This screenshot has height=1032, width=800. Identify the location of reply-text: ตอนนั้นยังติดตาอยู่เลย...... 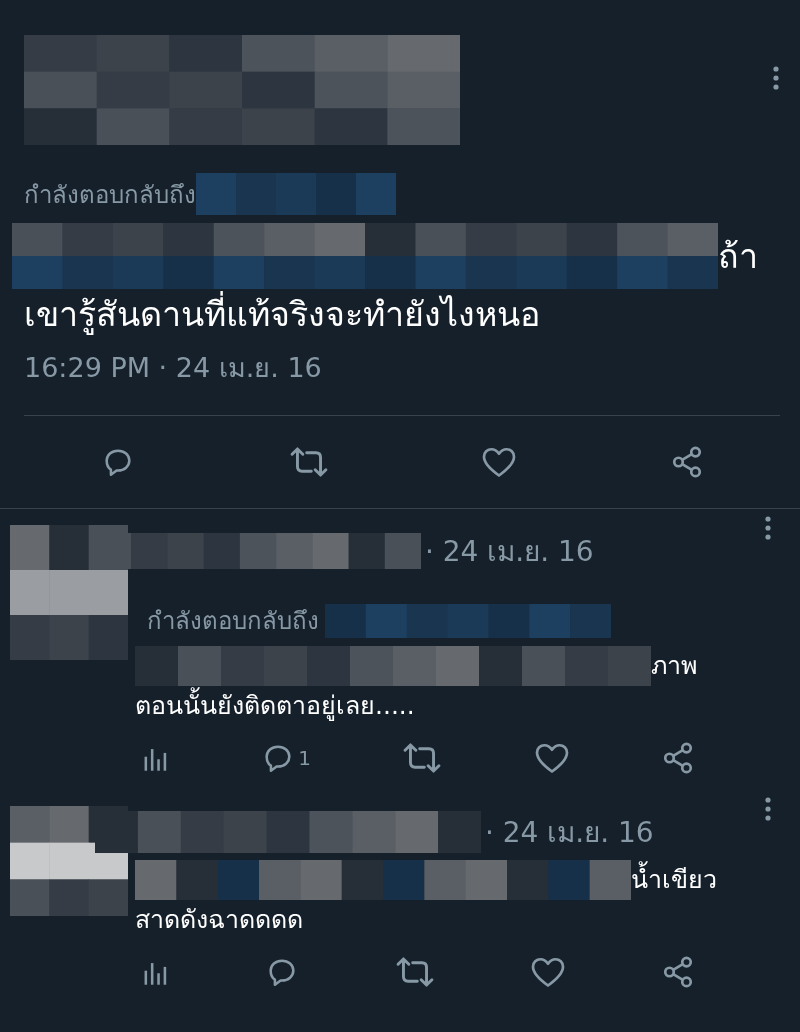
(449, 706).